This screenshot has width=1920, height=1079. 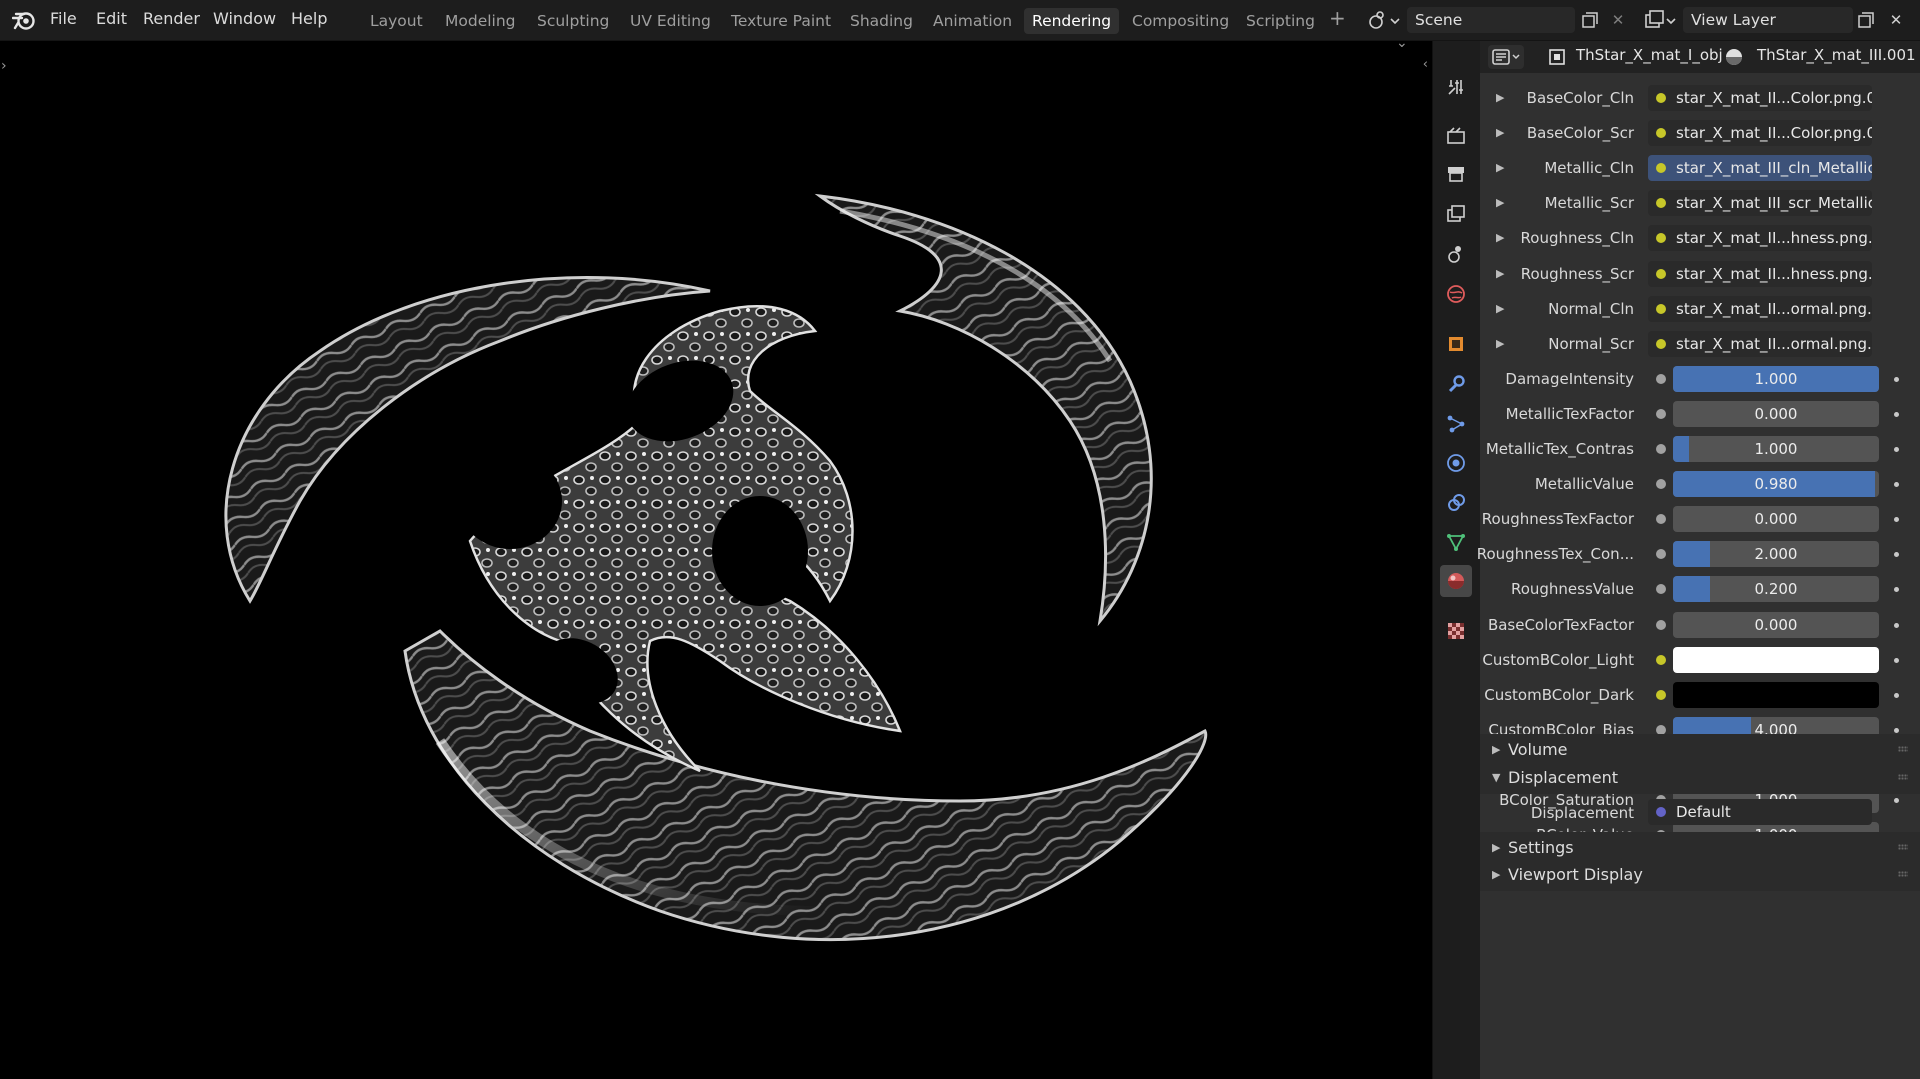 What do you see at coordinates (1456, 424) in the screenshot?
I see `tab-particles` at bounding box center [1456, 424].